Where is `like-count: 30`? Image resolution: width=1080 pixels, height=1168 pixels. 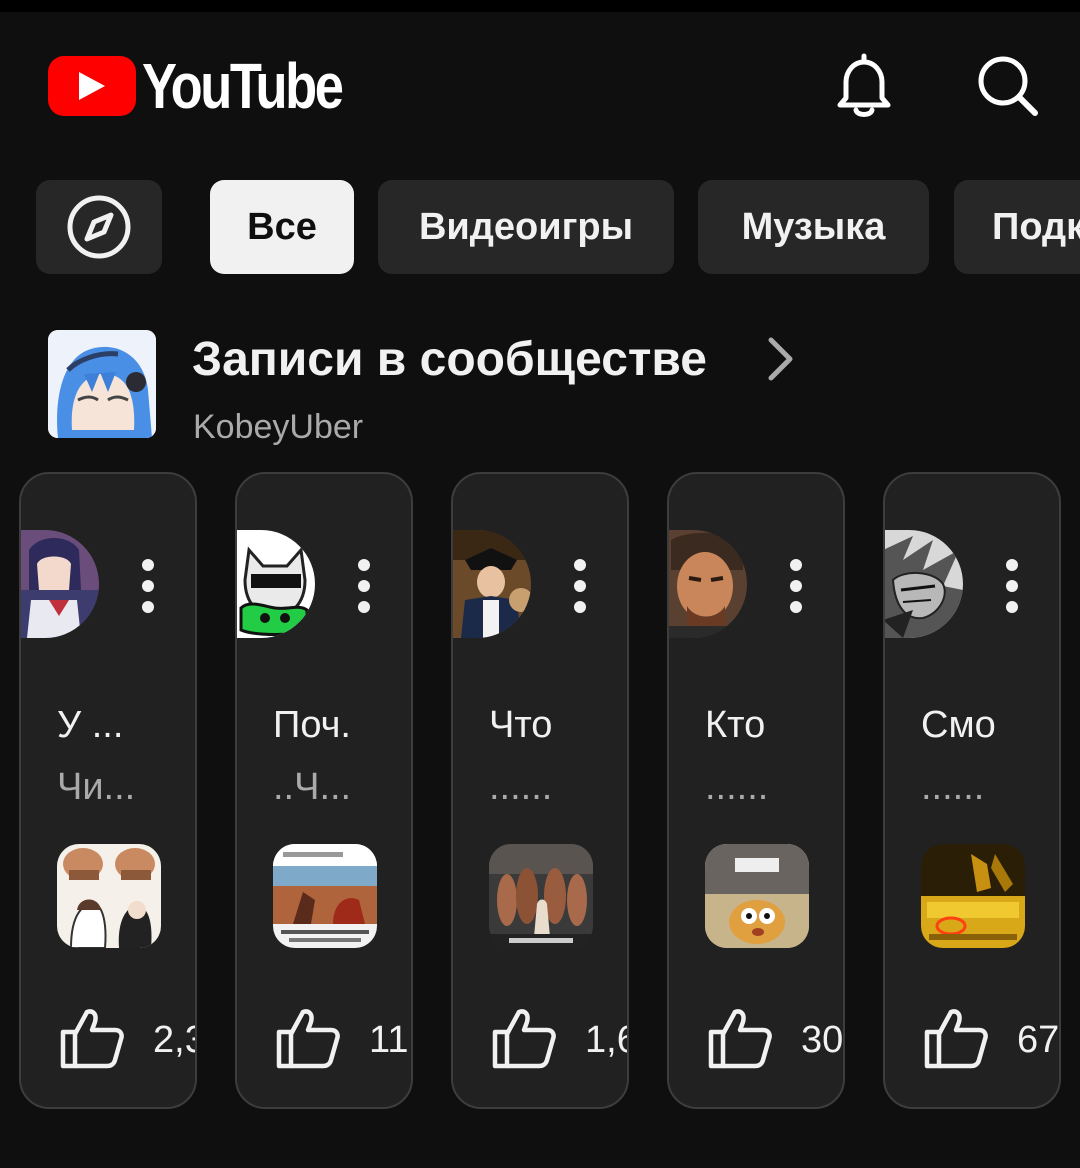 like-count: 30 is located at coordinates (822, 1040).